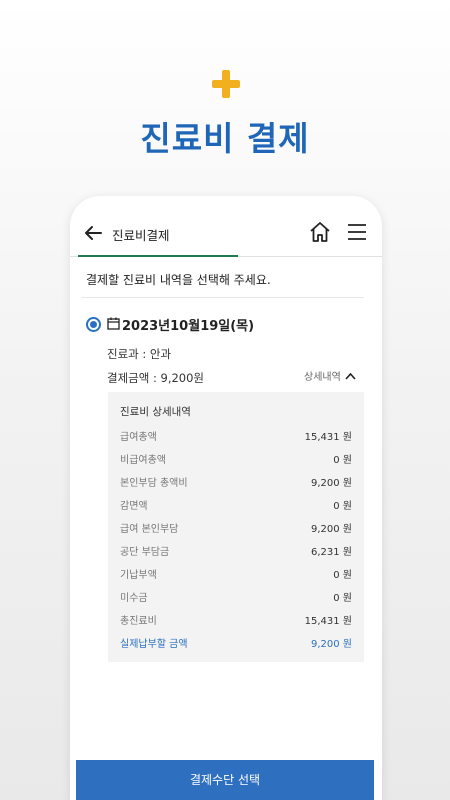 Image resolution: width=450 pixels, height=800 pixels. What do you see at coordinates (93, 233) in the screenshot?
I see `back-arrow-icon` at bounding box center [93, 233].